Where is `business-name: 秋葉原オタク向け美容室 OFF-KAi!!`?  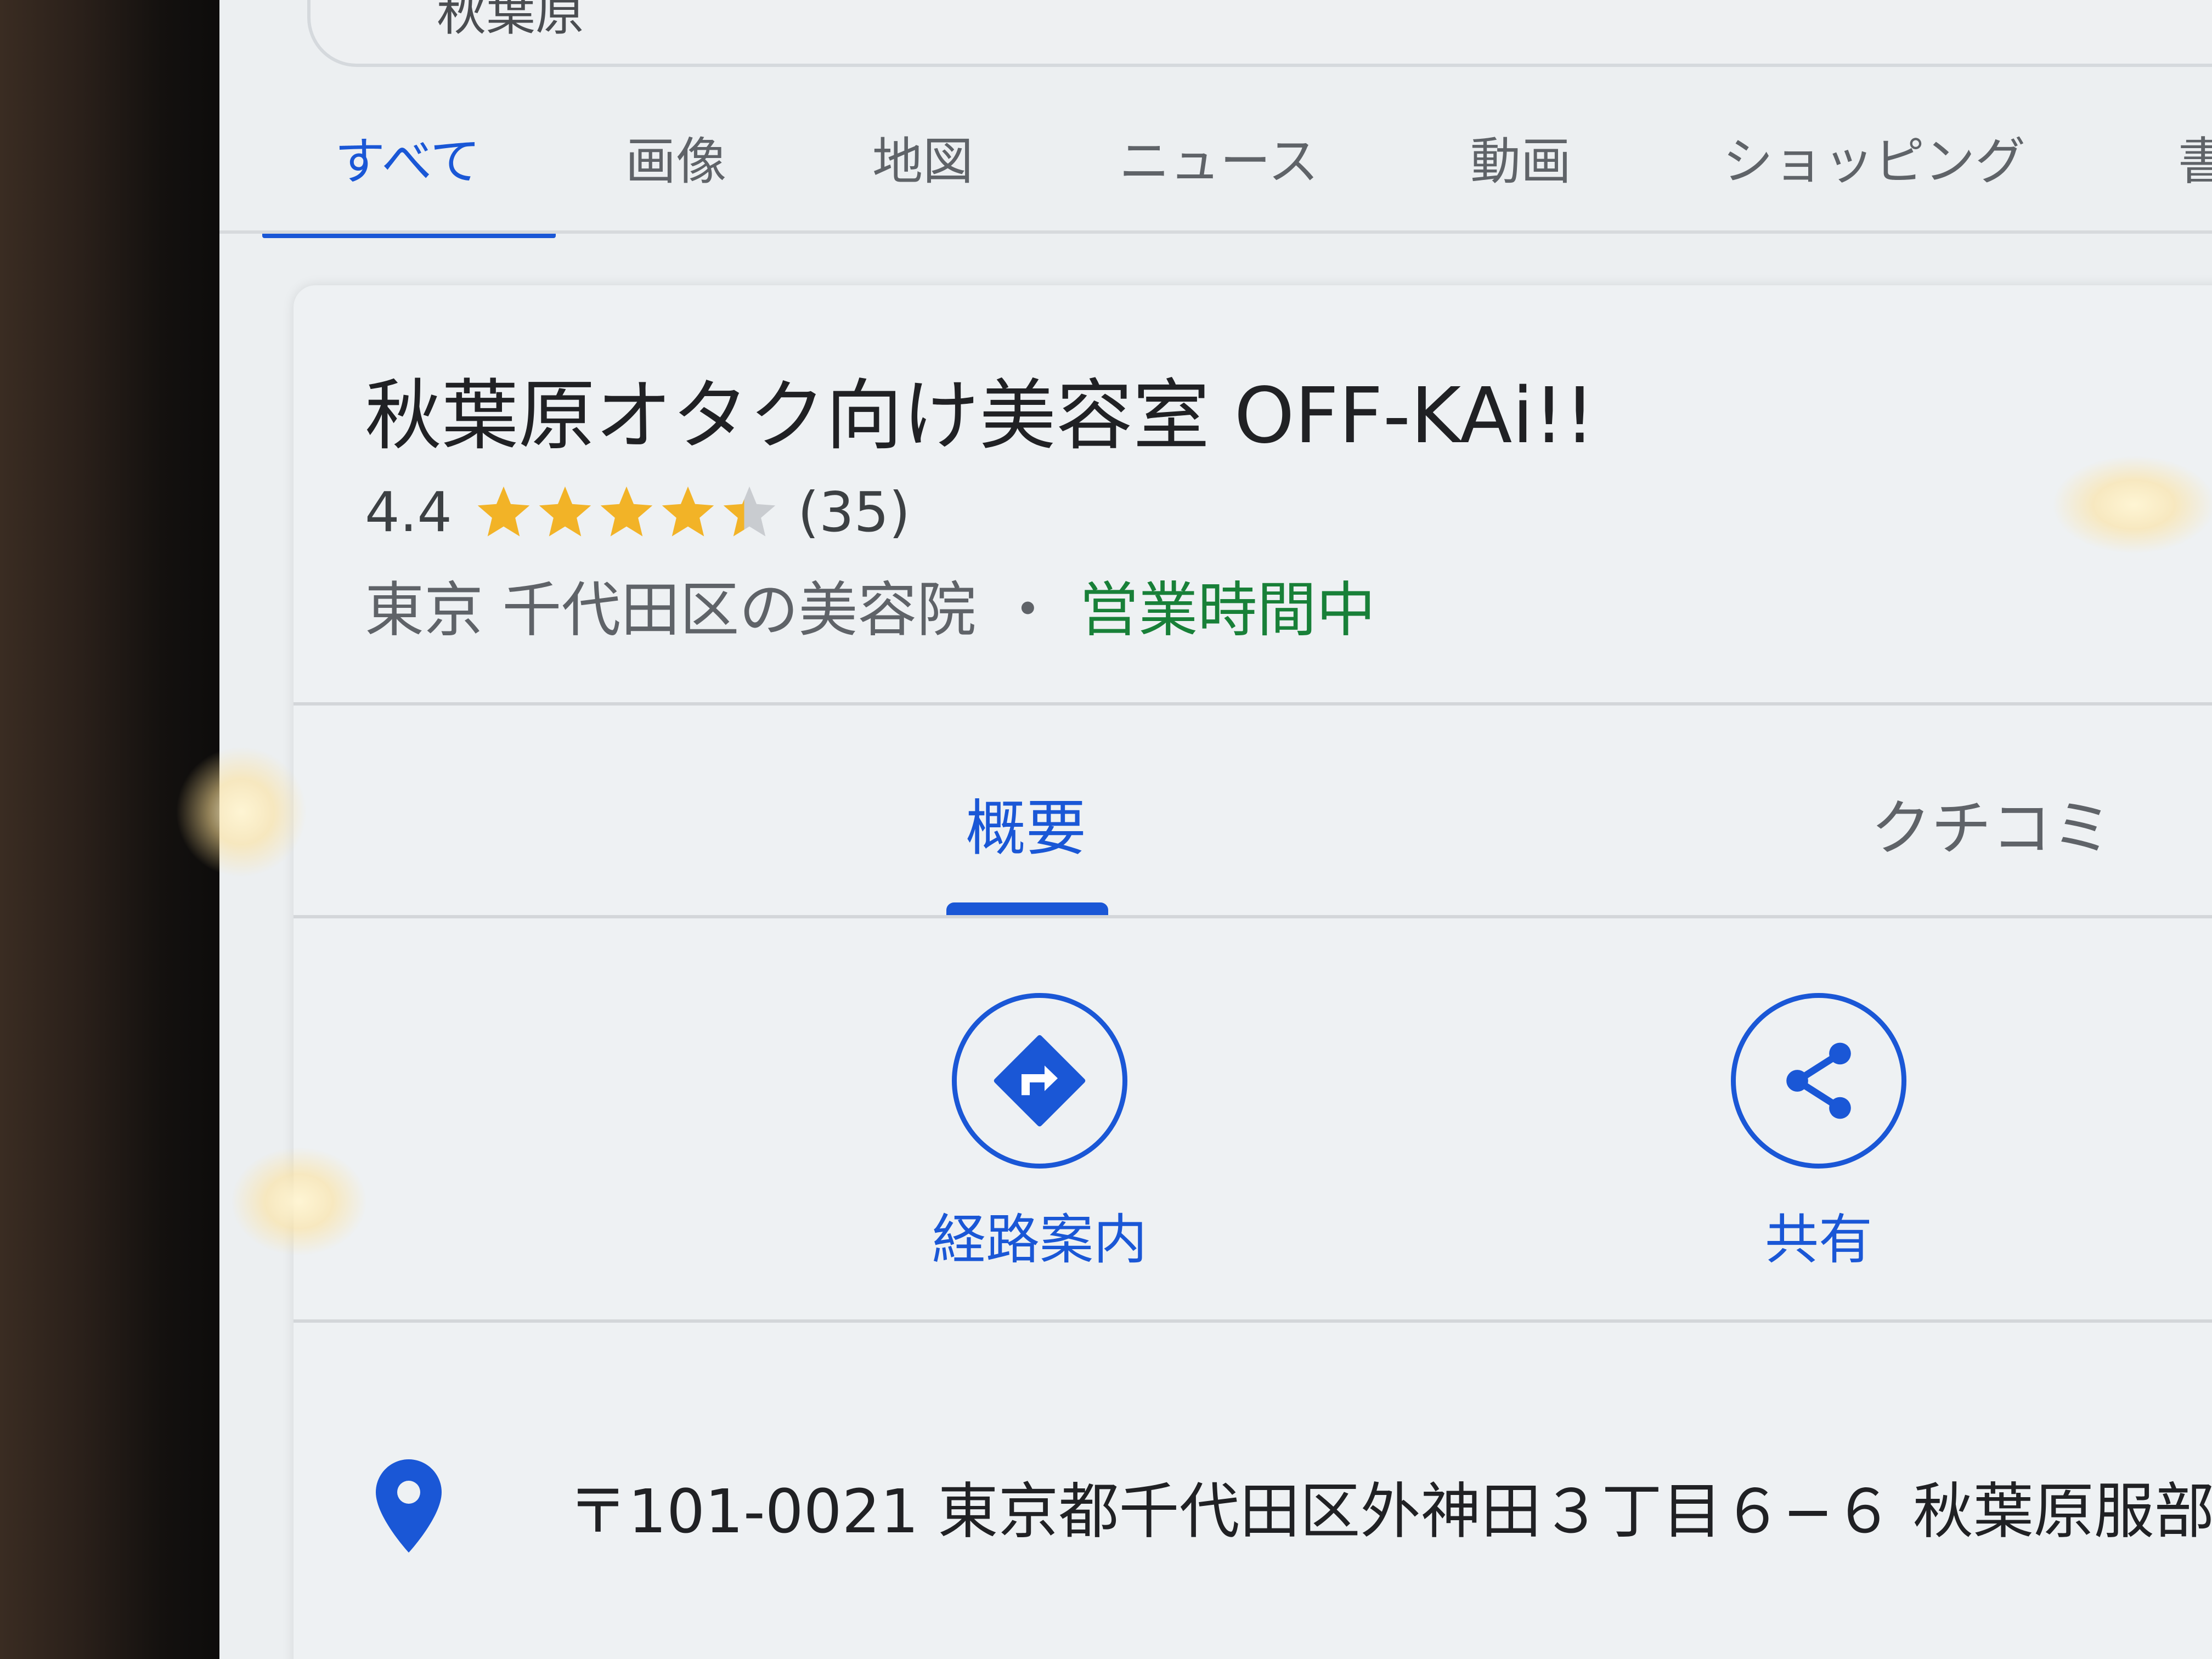 business-name: 秋葉原オタク向け美容室 OFF-KAi!! is located at coordinates (980, 416).